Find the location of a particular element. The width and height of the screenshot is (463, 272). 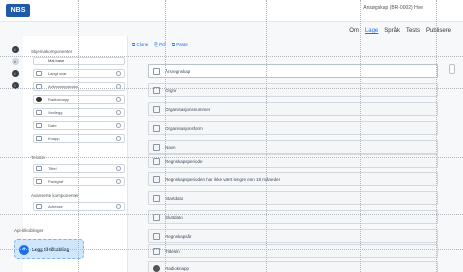

component-filter-dropdown: Mal base is located at coordinates (79, 61).